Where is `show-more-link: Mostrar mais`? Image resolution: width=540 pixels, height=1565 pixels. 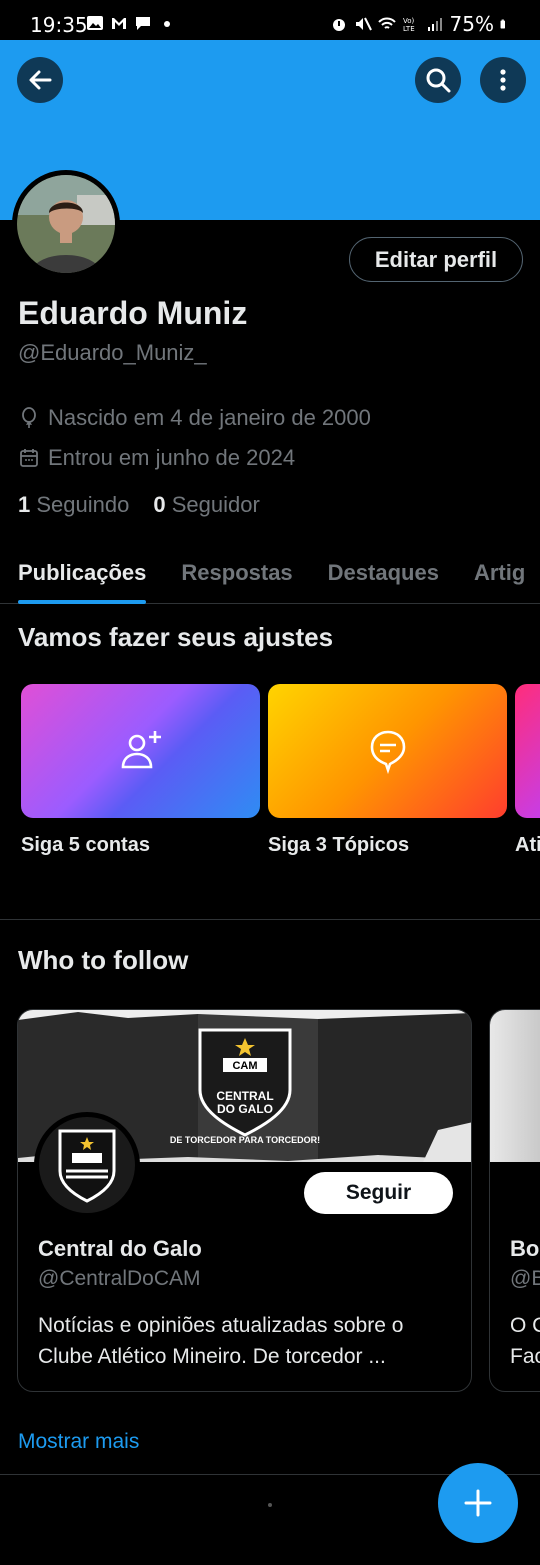 show-more-link: Mostrar mais is located at coordinates (78, 1442).